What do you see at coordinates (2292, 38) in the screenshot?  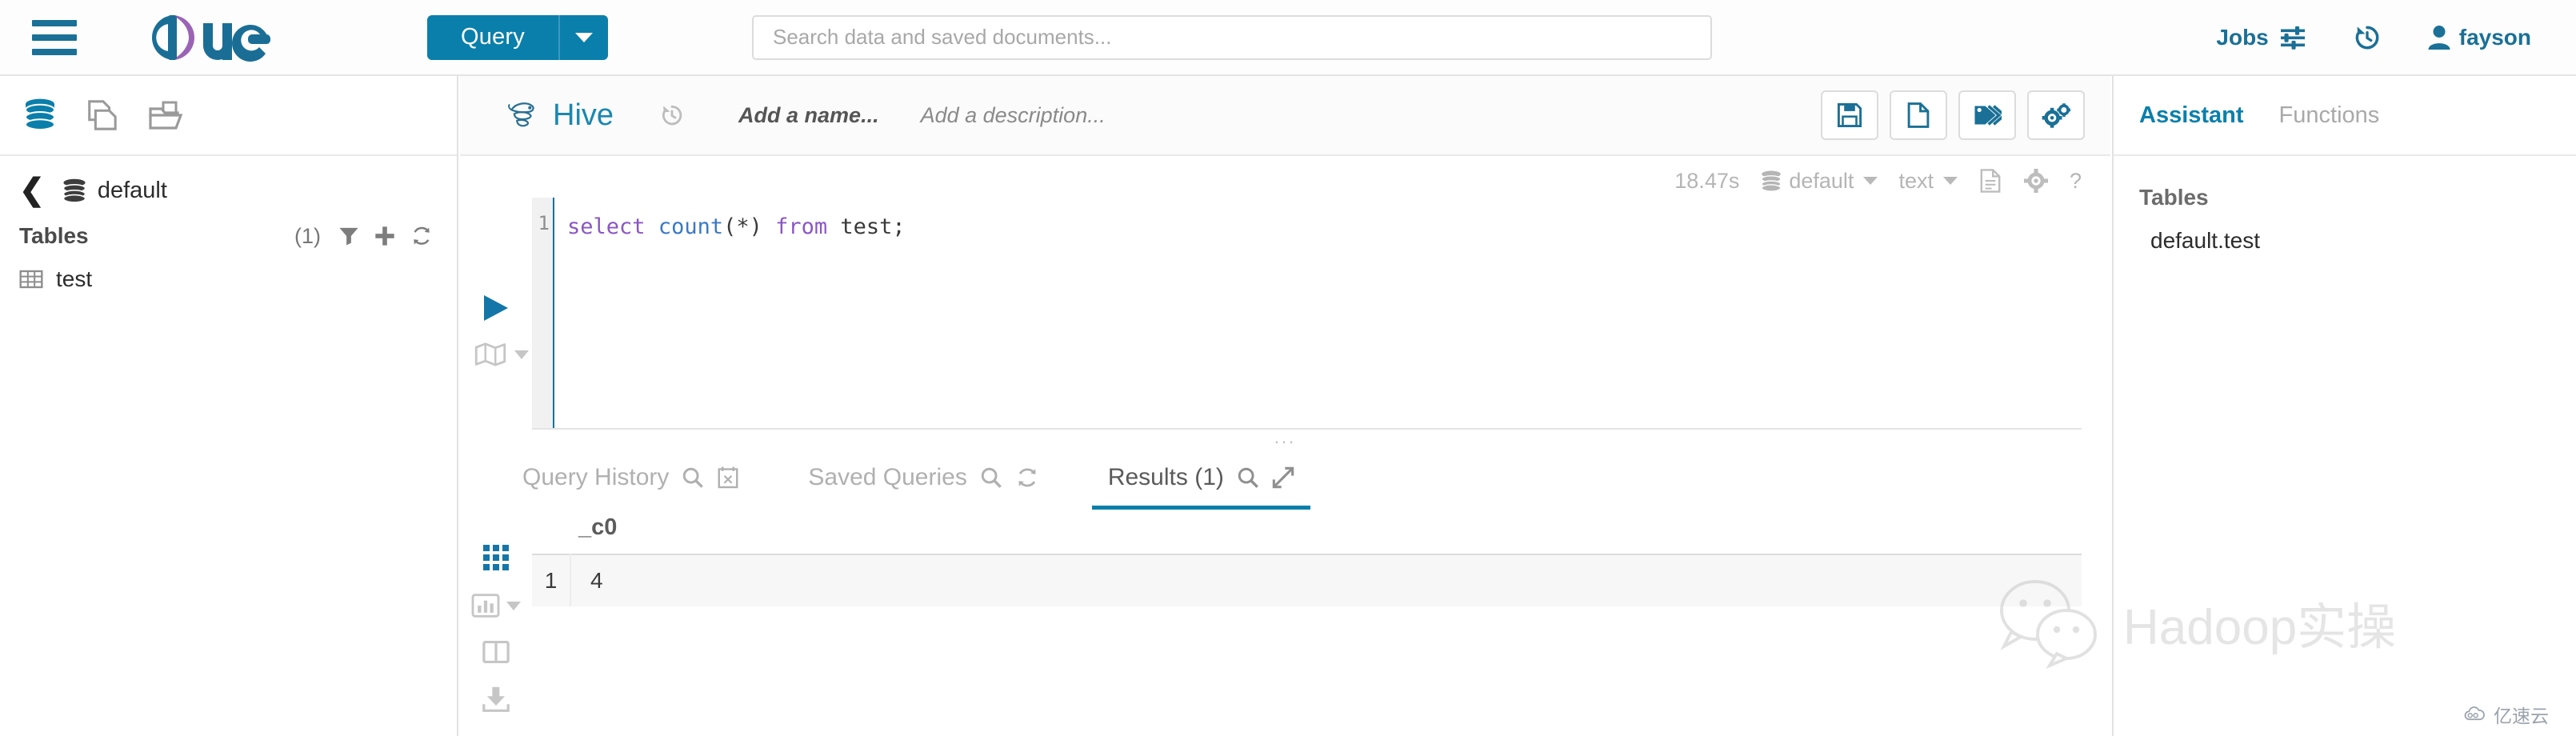 I see `sliders-icon` at bounding box center [2292, 38].